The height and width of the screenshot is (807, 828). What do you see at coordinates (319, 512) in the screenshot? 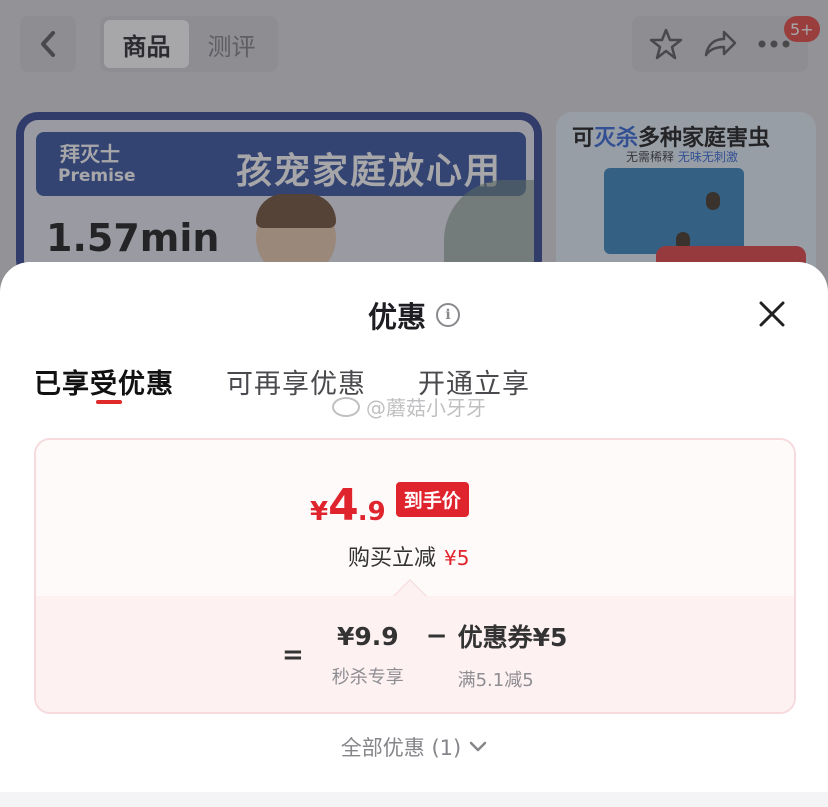
I see `currency-symbol: ¥` at bounding box center [319, 512].